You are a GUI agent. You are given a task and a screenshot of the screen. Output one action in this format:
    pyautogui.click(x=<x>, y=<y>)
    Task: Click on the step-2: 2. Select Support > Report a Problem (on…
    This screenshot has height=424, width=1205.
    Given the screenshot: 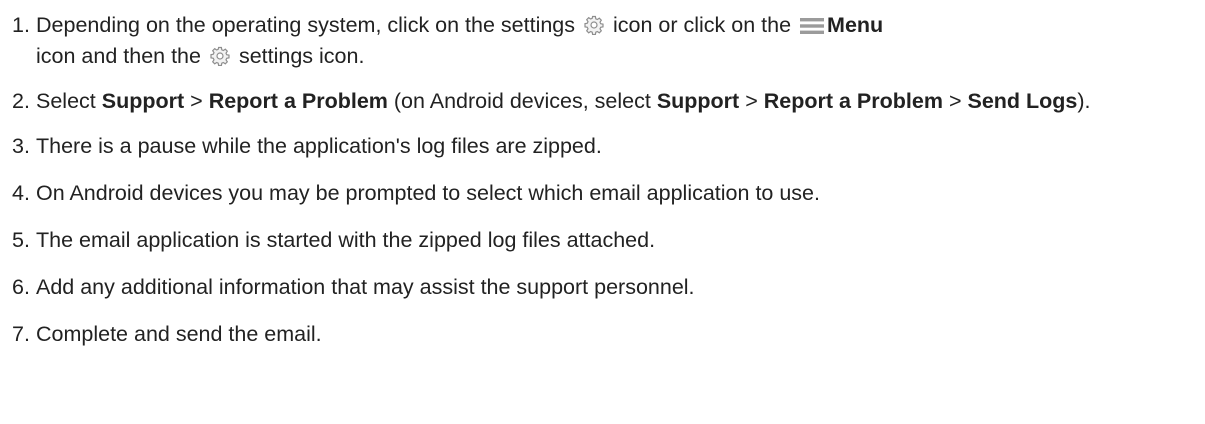 What is the action you would take?
    pyautogui.click(x=608, y=101)
    